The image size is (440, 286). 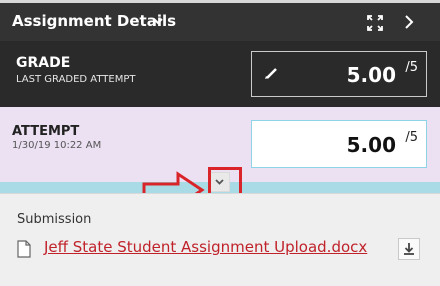 I want to click on grade-score-box: 5.00 /5, so click(x=339, y=74).